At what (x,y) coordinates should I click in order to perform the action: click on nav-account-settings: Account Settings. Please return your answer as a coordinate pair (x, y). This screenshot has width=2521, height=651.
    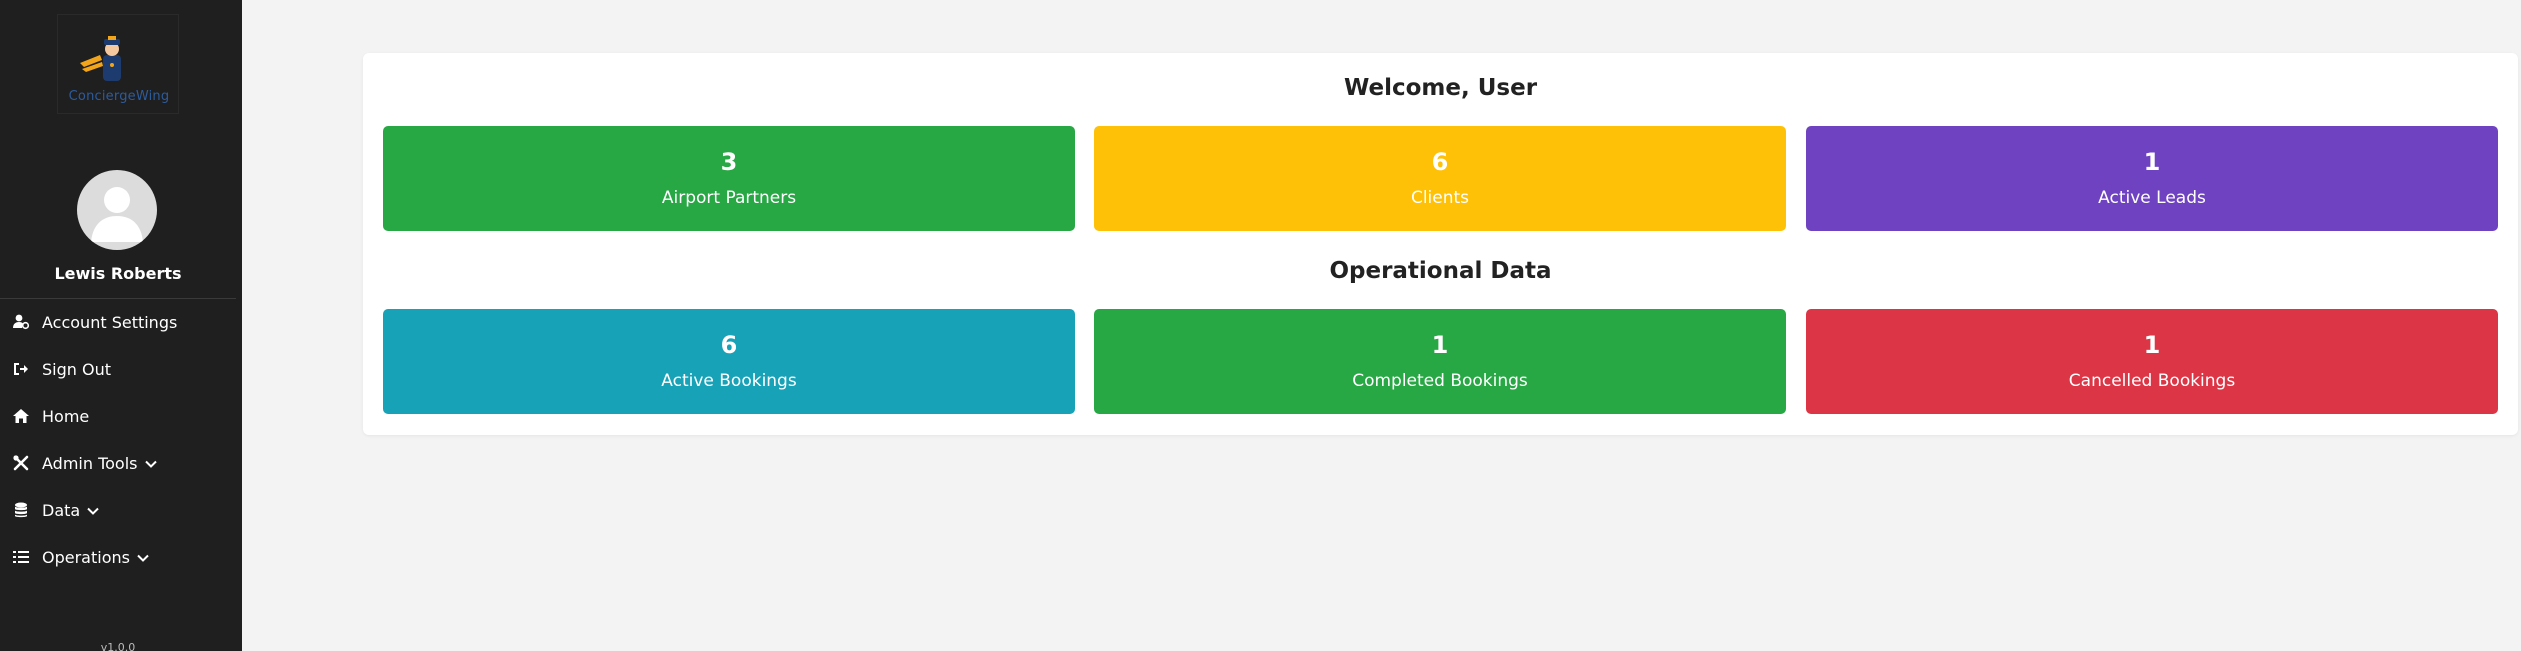
    Looking at the image, I should click on (94, 322).